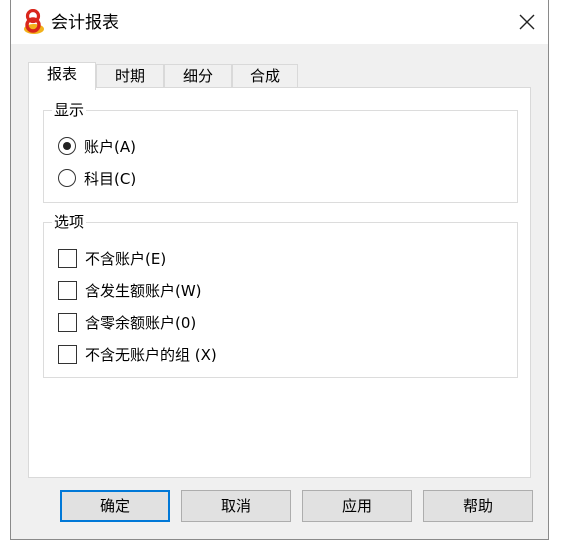 The width and height of the screenshot is (561, 550). I want to click on checkbox-label: 不含账户(E), so click(126, 258).